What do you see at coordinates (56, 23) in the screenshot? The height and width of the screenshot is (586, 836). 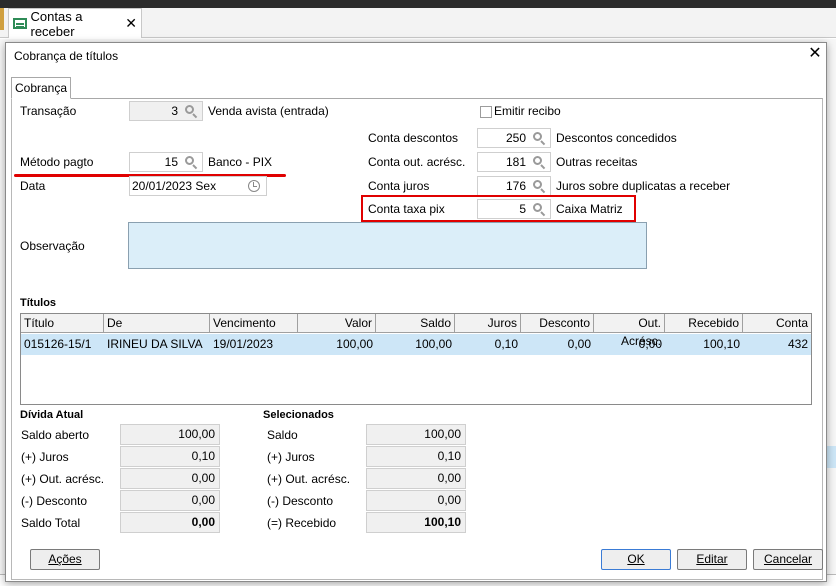 I see `tab-label: Contas a receber` at bounding box center [56, 23].